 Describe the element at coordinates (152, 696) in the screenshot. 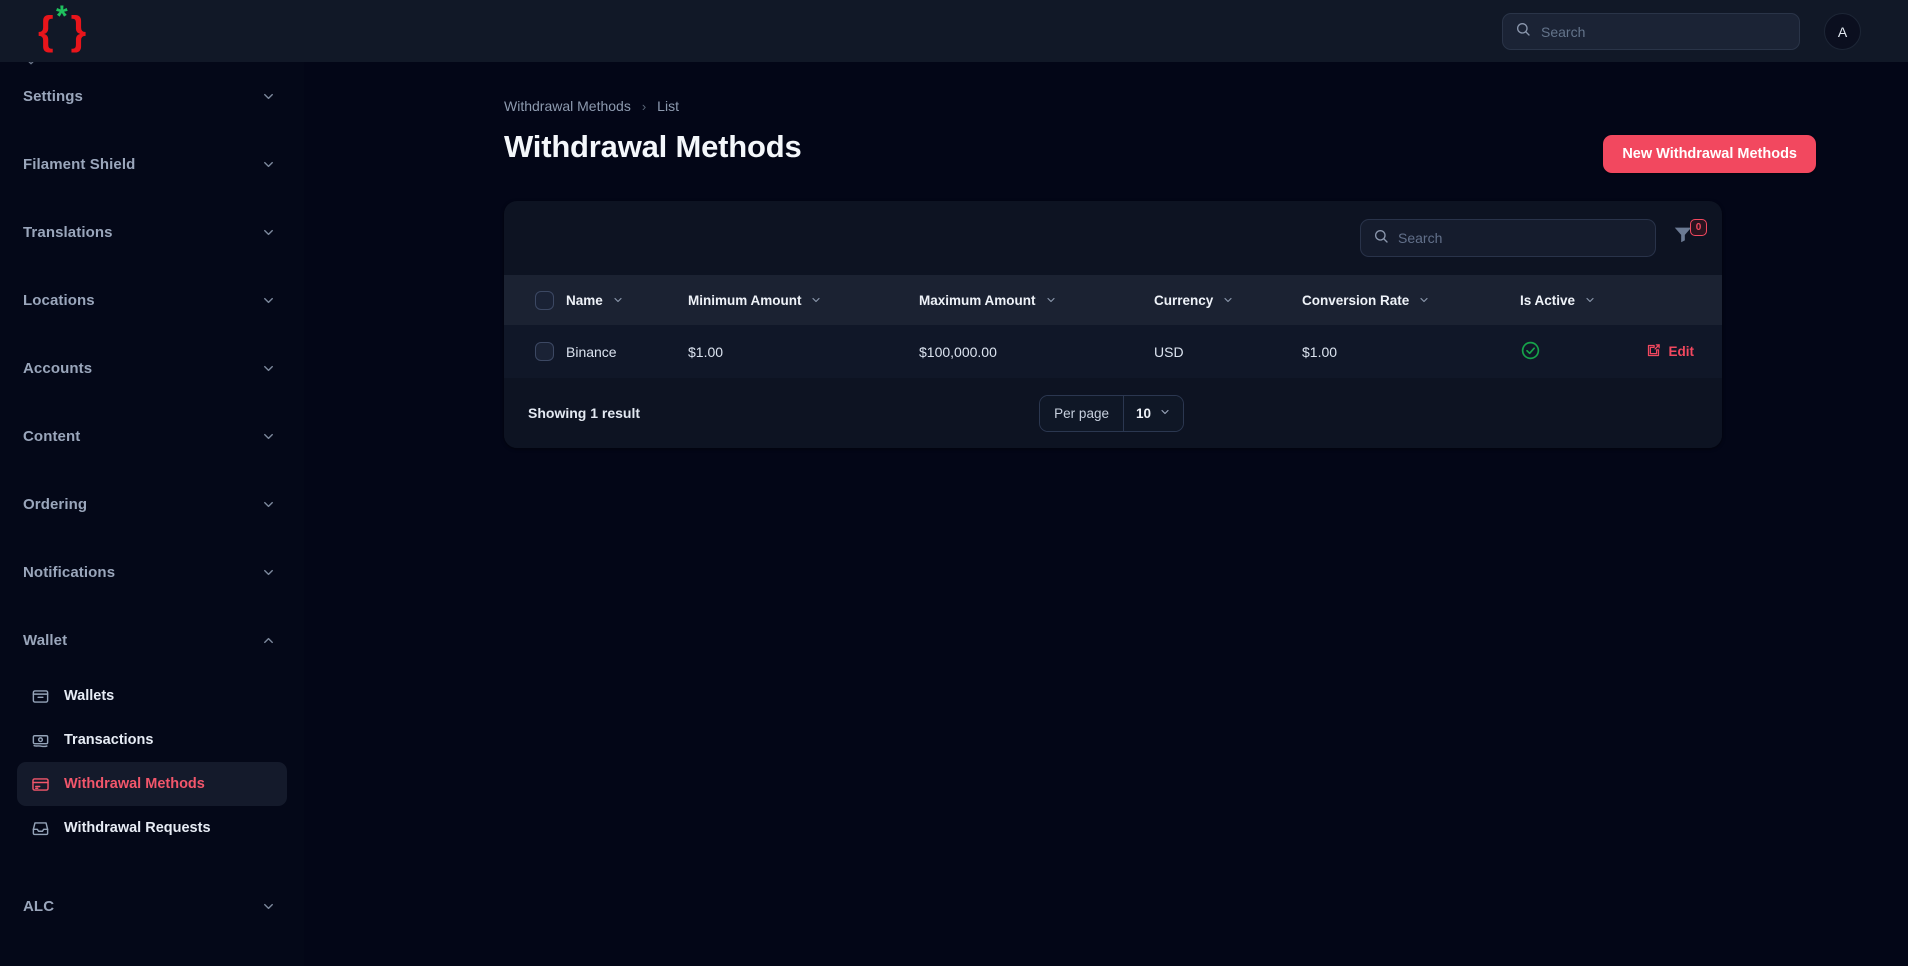

I see `sidebar-item-wallets: Wallets` at that location.